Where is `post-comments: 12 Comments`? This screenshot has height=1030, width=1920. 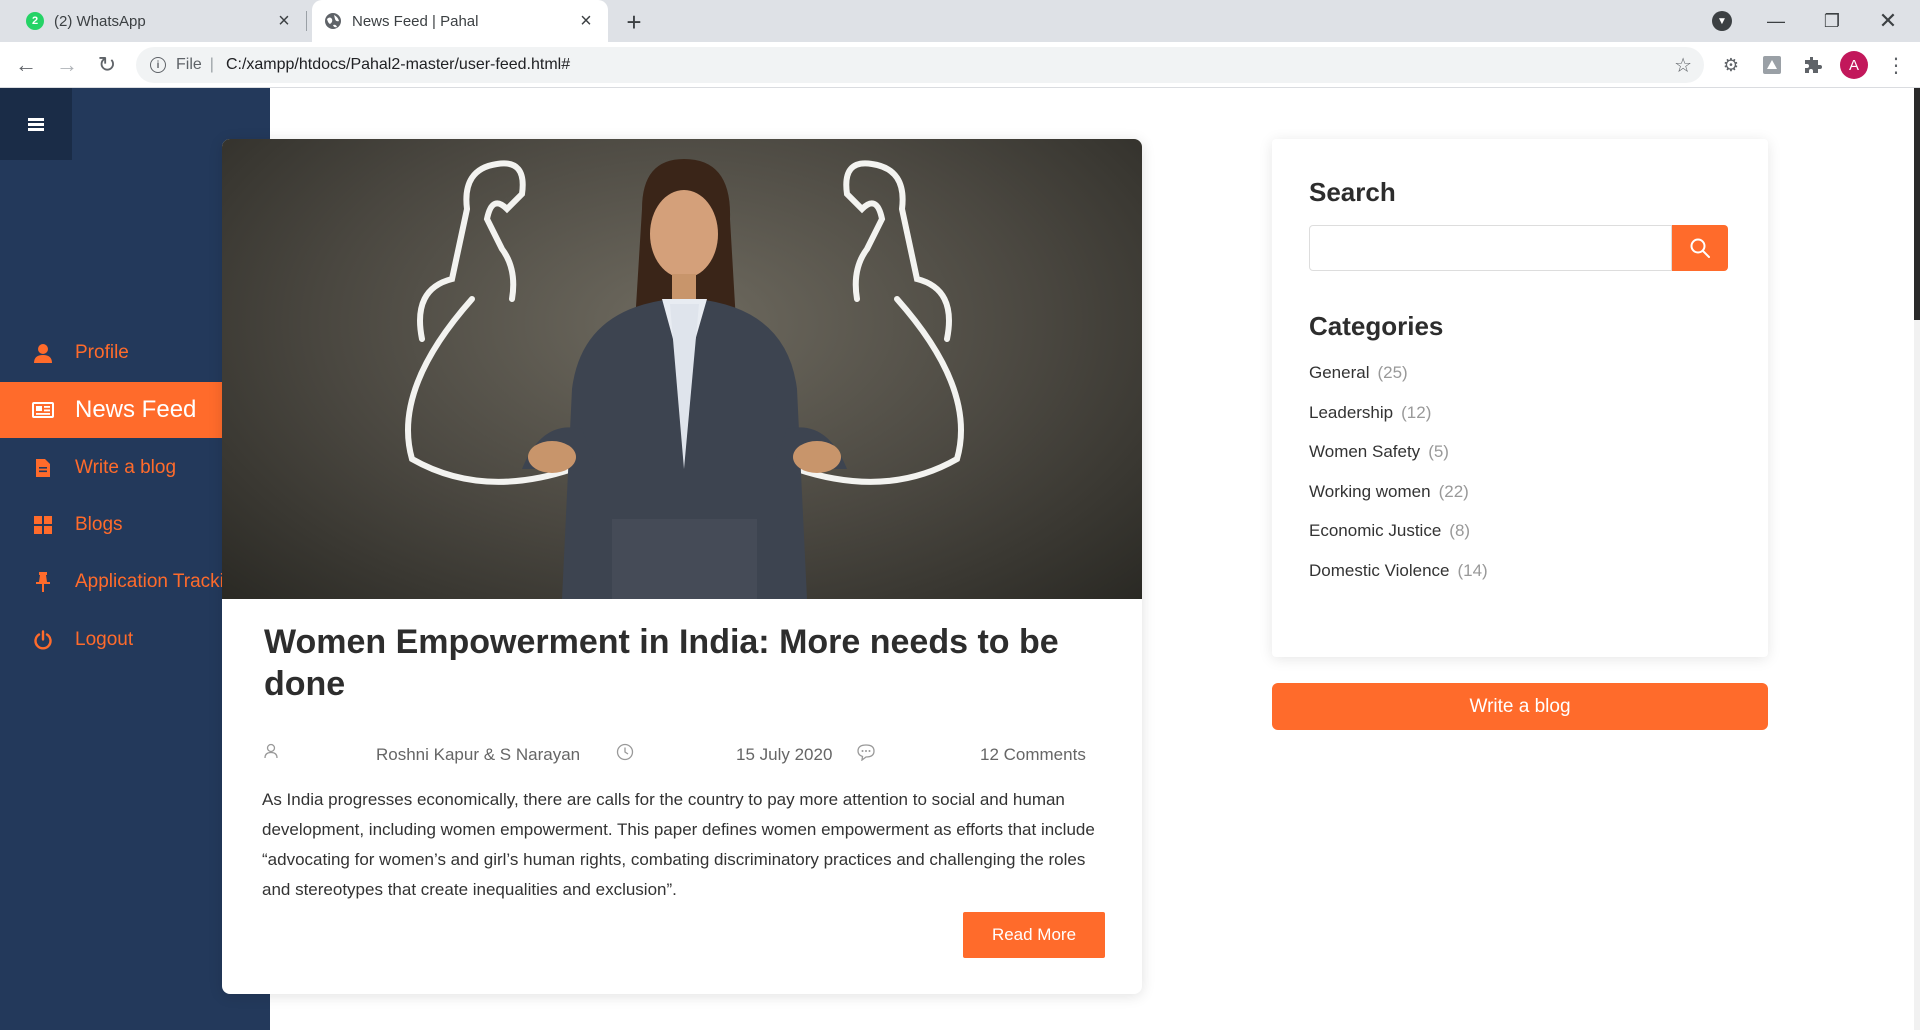
post-comments: 12 Comments is located at coordinates (1033, 755).